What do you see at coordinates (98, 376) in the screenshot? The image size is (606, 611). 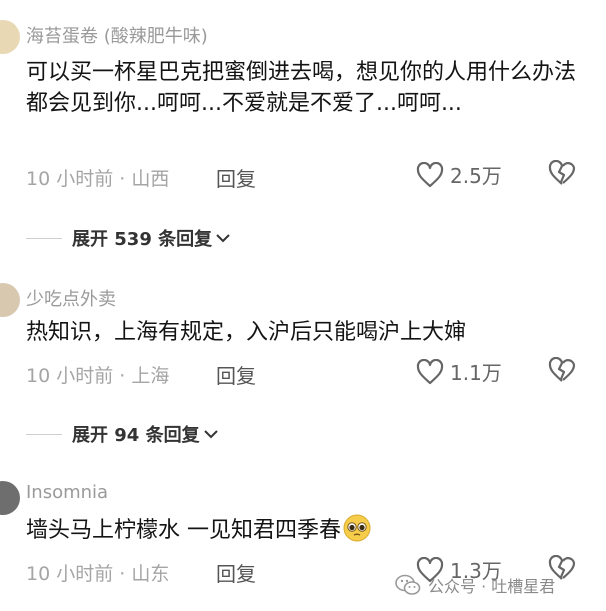 I see `timestamp-location: 10 小时前 · 上海` at bounding box center [98, 376].